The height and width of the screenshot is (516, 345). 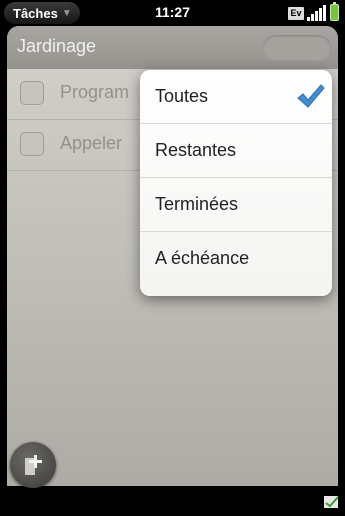 I want to click on new-task-icon, so click(x=33, y=465).